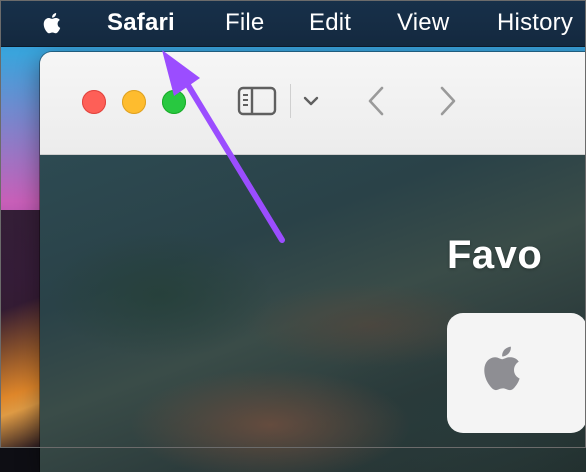 The image size is (586, 472). I want to click on chevron-down-icon, so click(311, 101).